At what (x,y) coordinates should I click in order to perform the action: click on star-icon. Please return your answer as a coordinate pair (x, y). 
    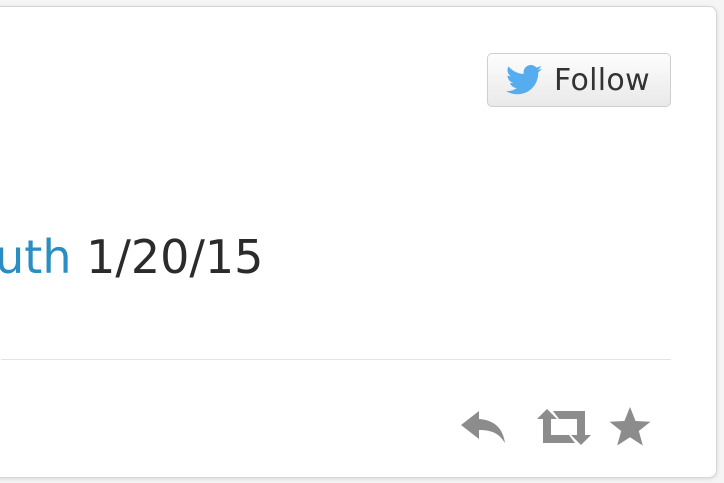
    Looking at the image, I should click on (630, 426).